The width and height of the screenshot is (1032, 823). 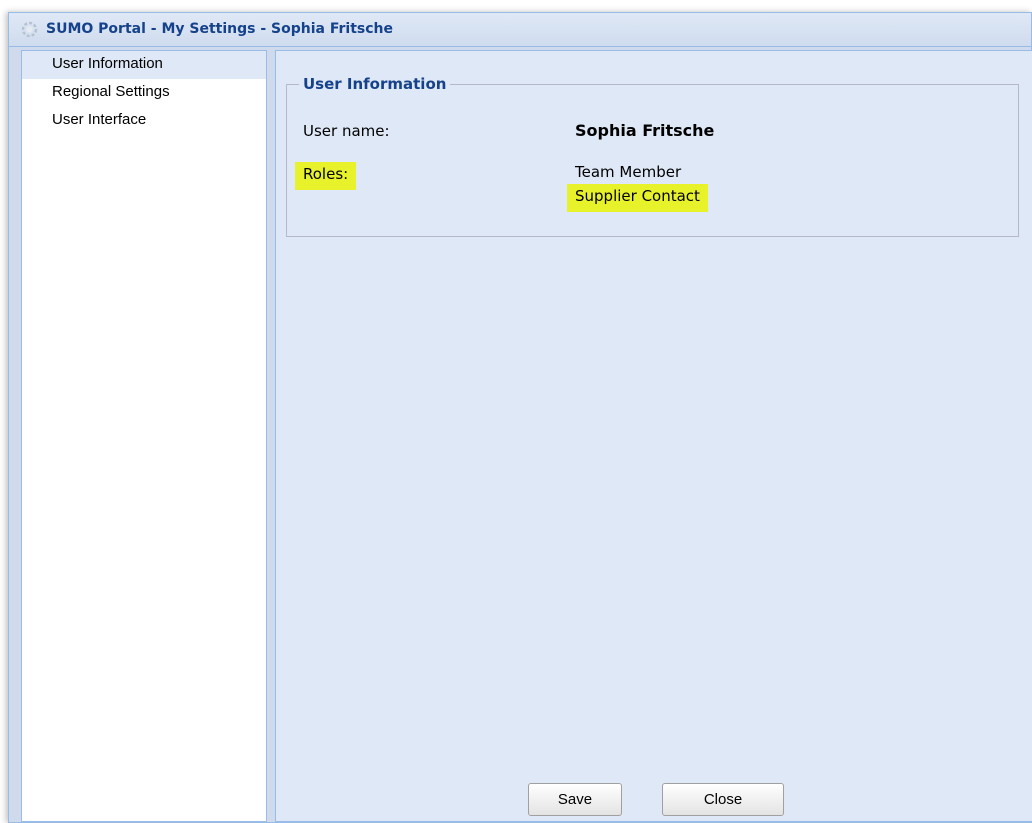 I want to click on sidebar-item-user-interface: User Interface, so click(x=144, y=121).